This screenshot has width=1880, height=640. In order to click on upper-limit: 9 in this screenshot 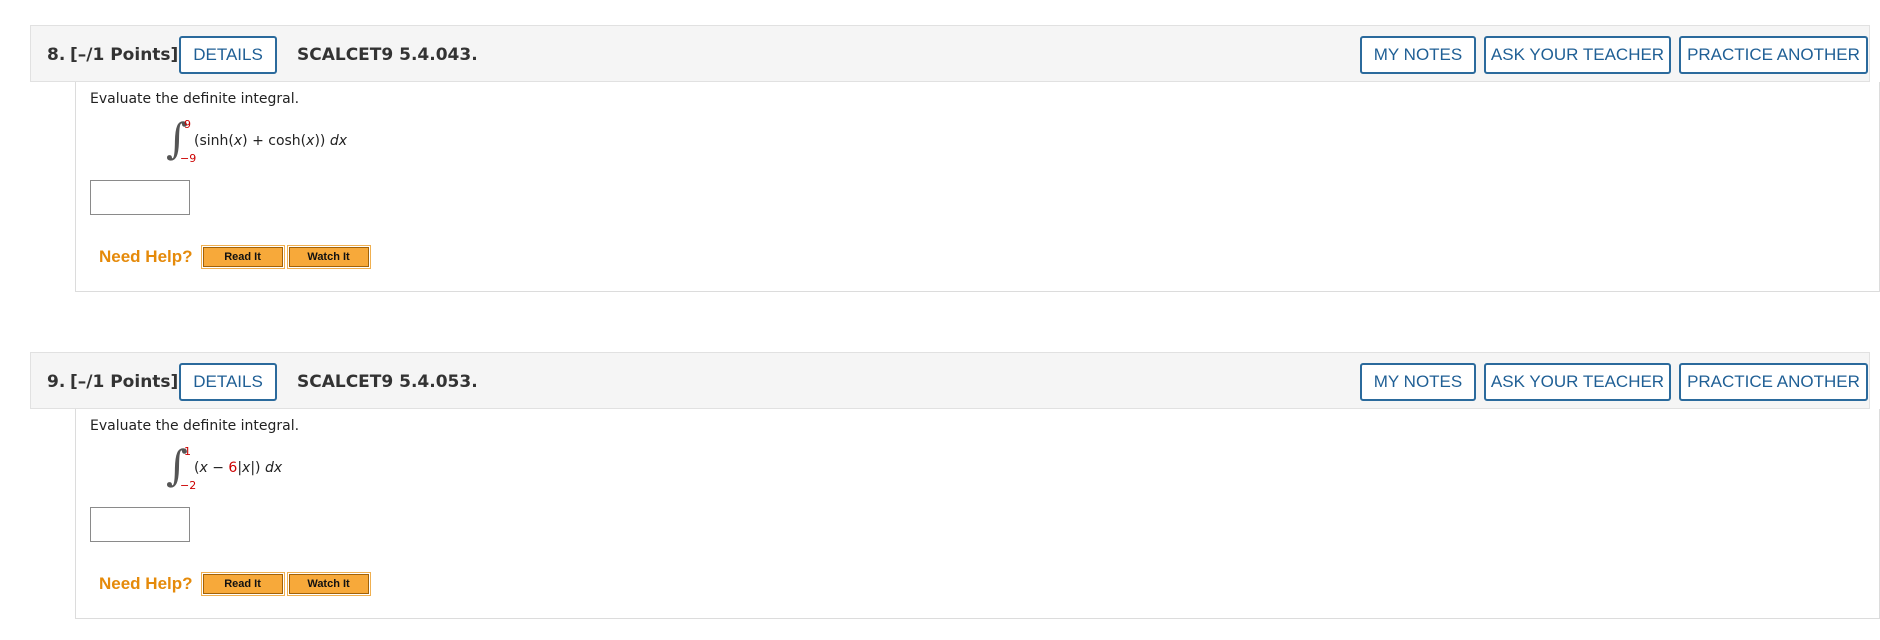, I will do `click(187, 124)`.